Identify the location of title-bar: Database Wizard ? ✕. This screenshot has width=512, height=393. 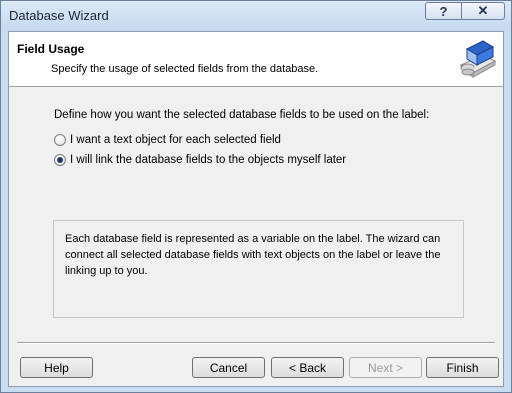
(256, 16).